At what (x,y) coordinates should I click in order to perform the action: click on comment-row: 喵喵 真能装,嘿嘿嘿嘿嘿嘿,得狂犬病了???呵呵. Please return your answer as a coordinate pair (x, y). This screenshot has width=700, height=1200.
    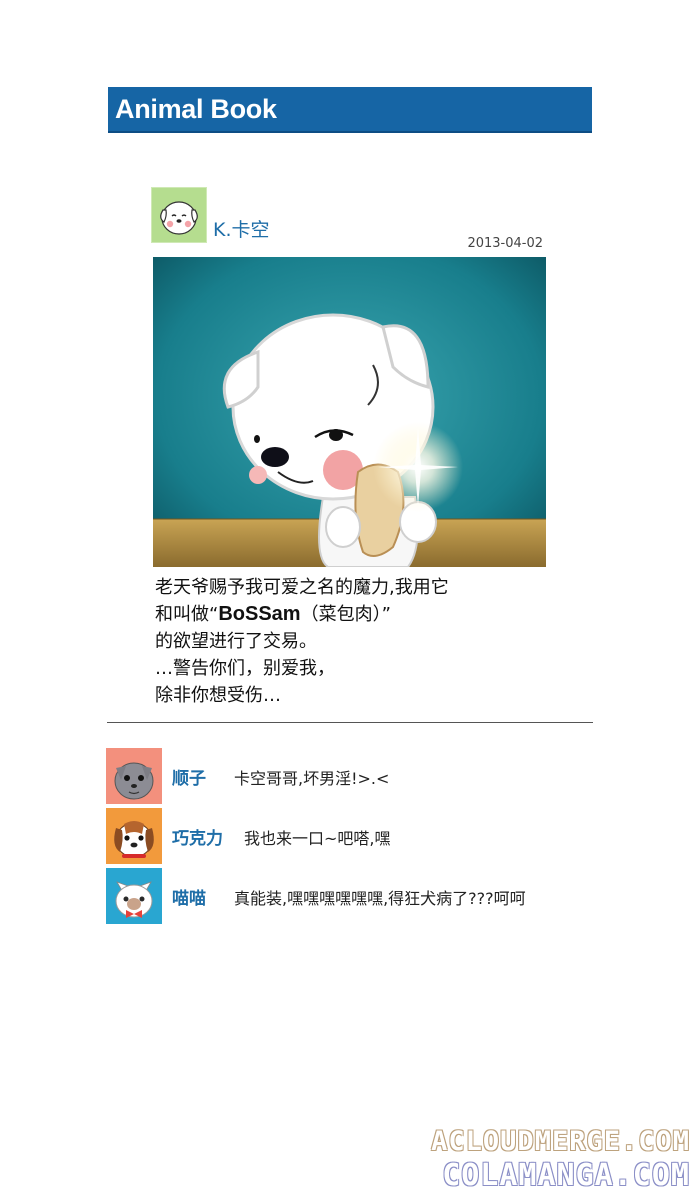
    Looking at the image, I should click on (356, 896).